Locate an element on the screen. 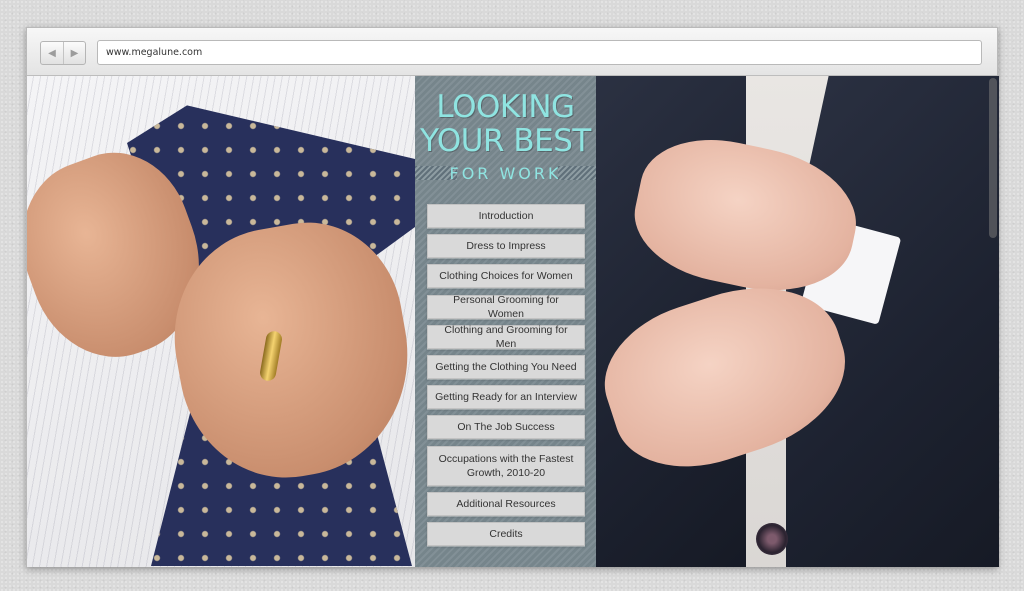 The height and width of the screenshot is (591, 1024). title-line-1: LOOKING is located at coordinates (505, 107).